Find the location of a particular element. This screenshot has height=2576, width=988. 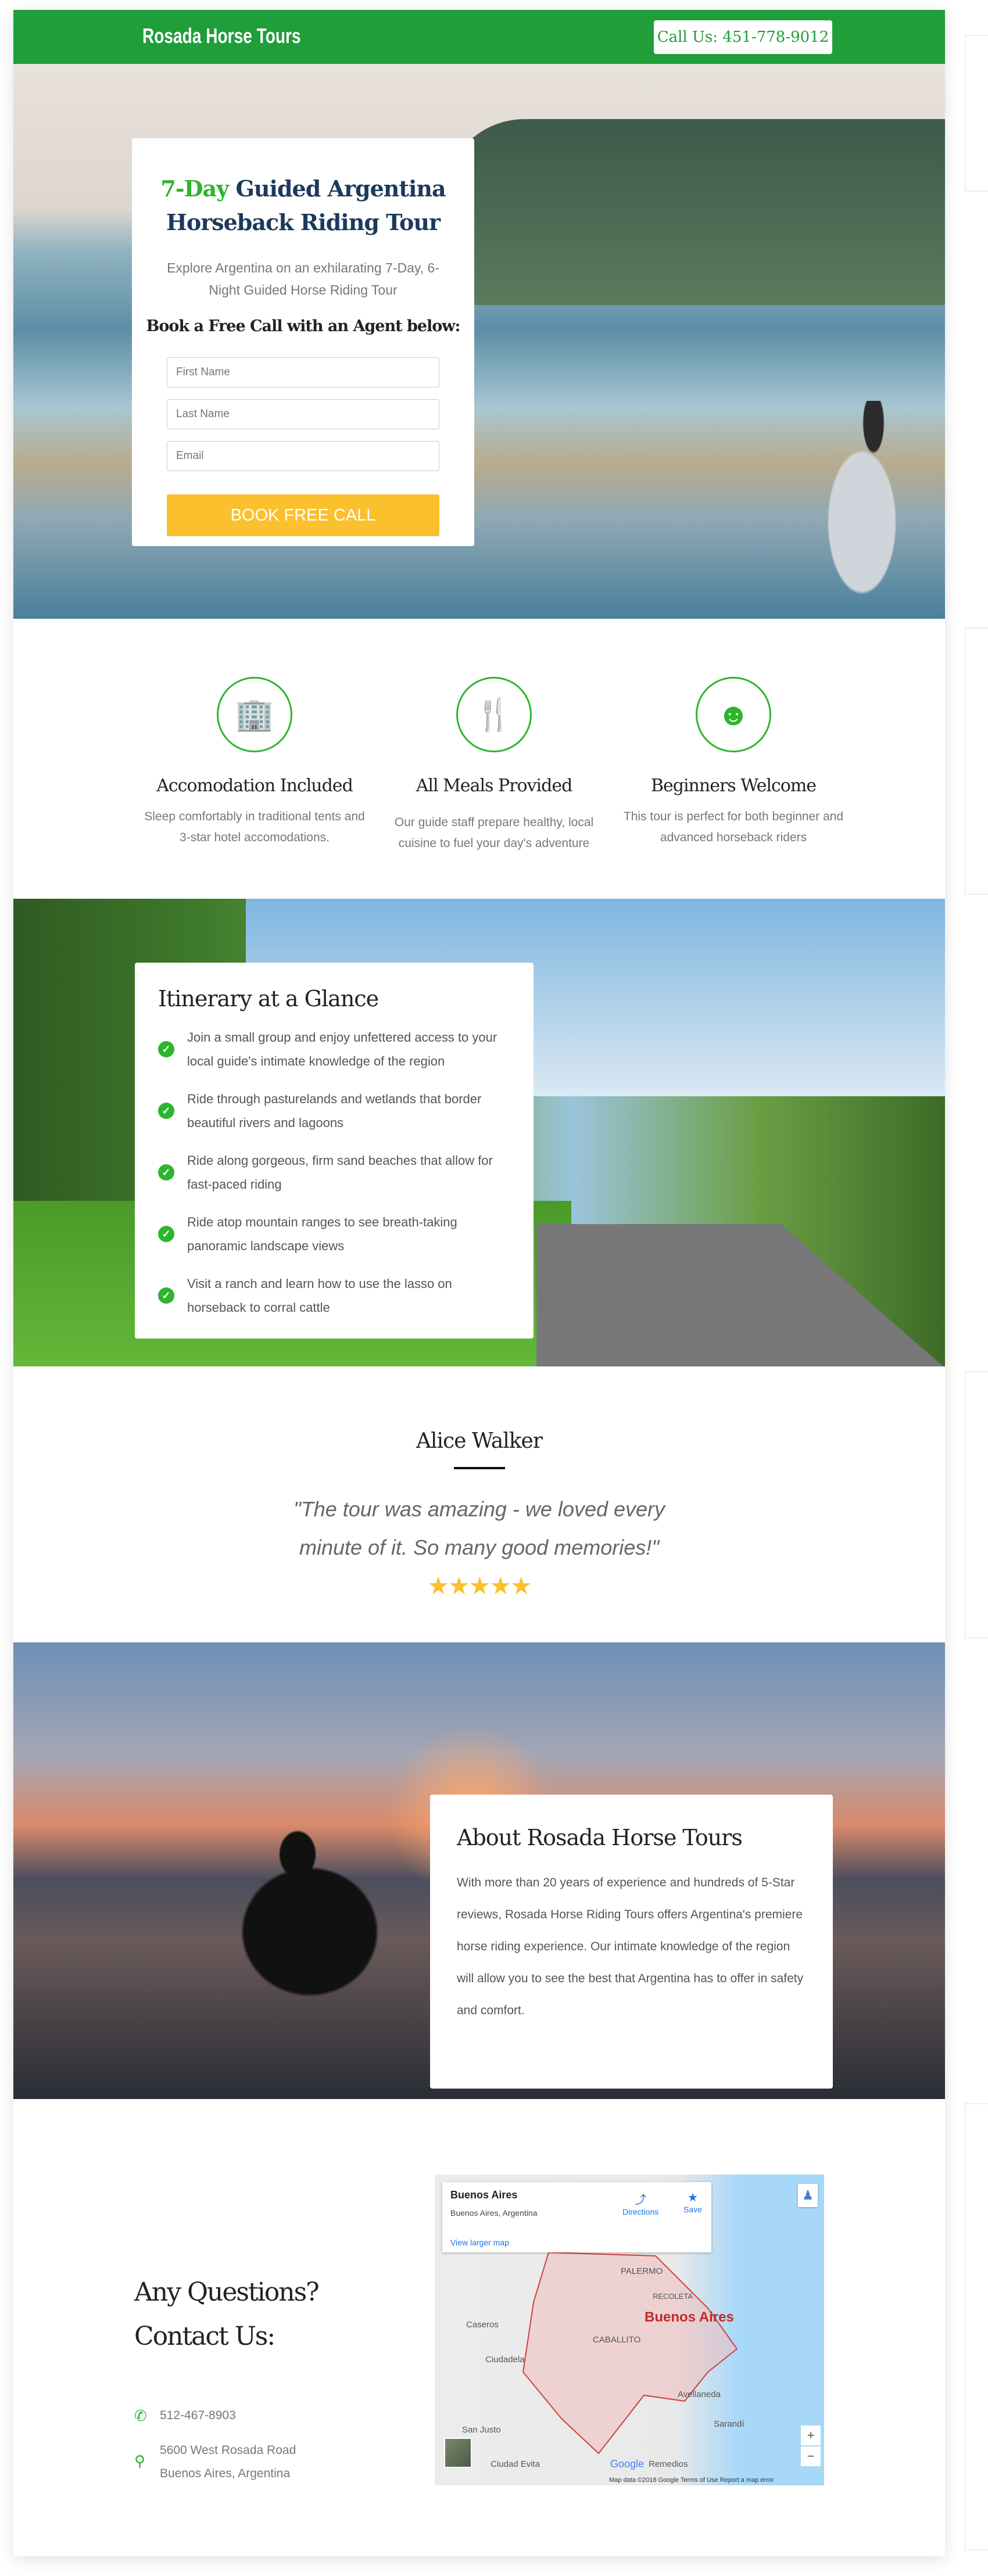

directions-button: ⤴ Directions is located at coordinates (640, 2203).